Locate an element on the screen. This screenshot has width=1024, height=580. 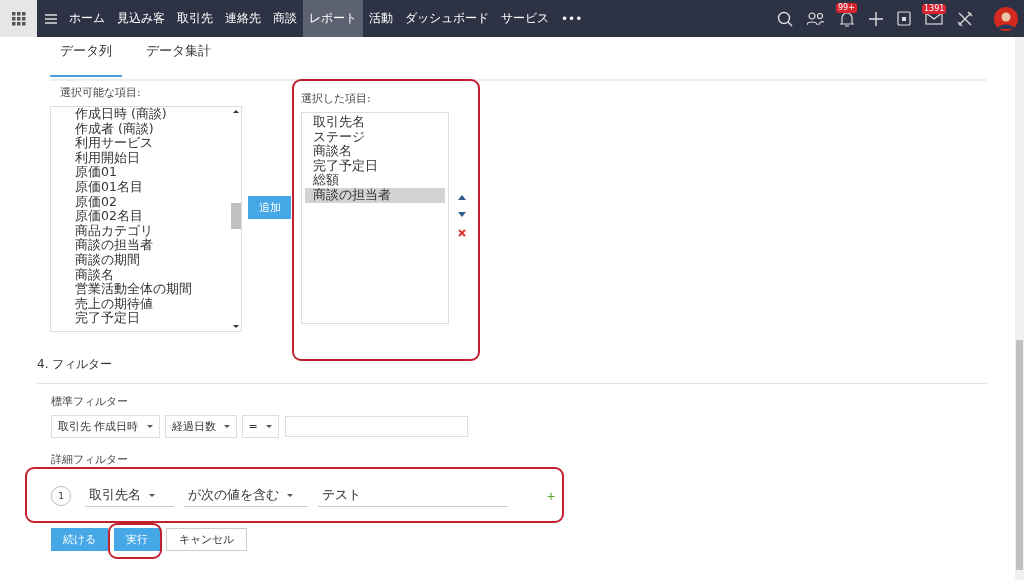
plus-icon is located at coordinates (876, 18).